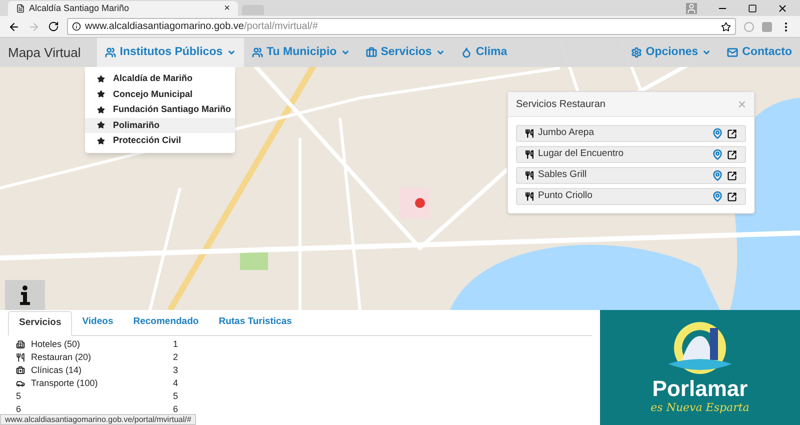 The image size is (800, 425). I want to click on service-label: 6, so click(19, 409).